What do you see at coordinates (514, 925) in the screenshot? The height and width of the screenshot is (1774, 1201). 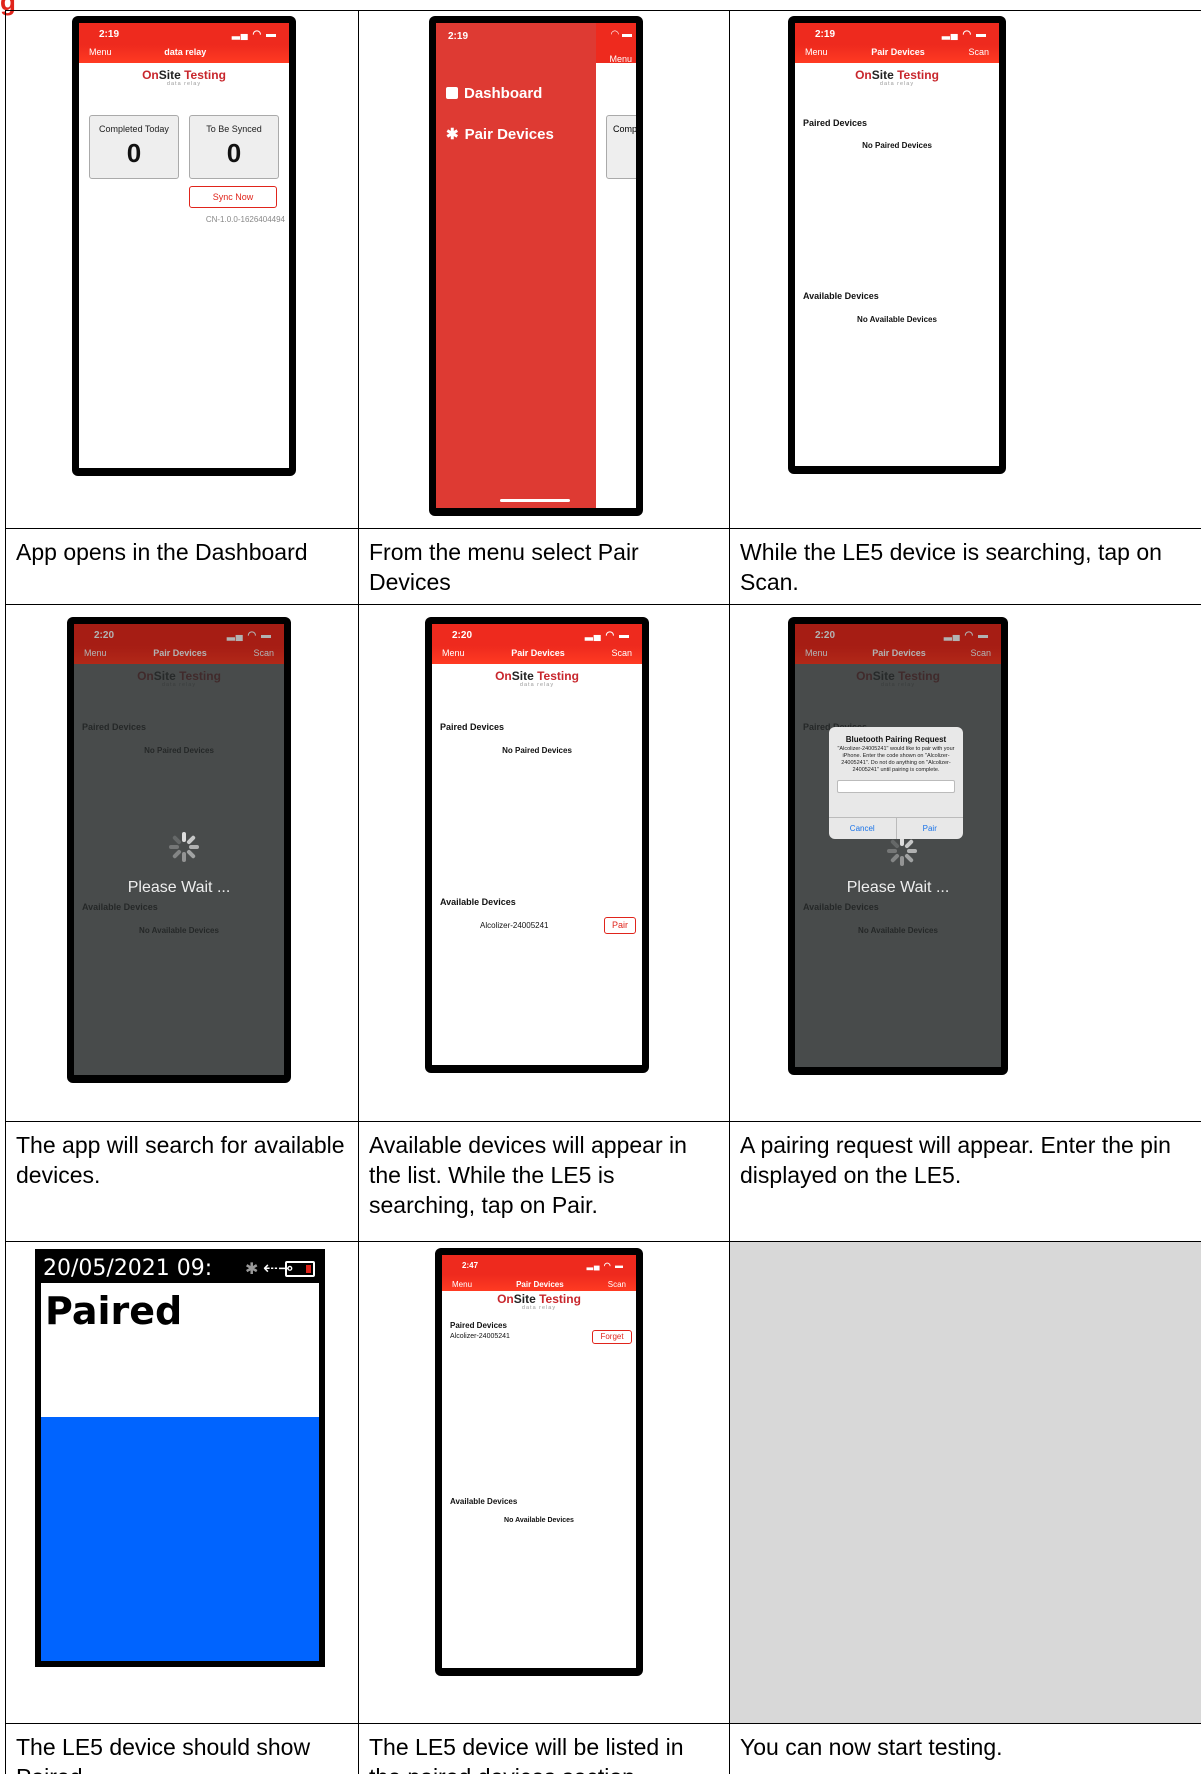 I see `device-list-item: Alcolizer-24005241` at bounding box center [514, 925].